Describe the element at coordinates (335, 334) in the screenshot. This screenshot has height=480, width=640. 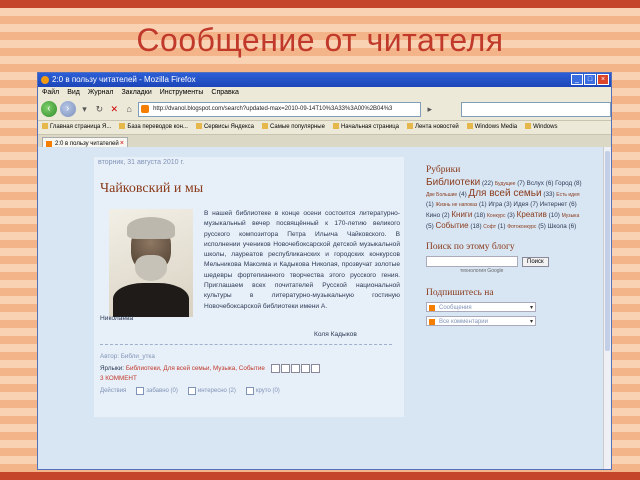
I see `post-signature: Коля Кадыков` at that location.